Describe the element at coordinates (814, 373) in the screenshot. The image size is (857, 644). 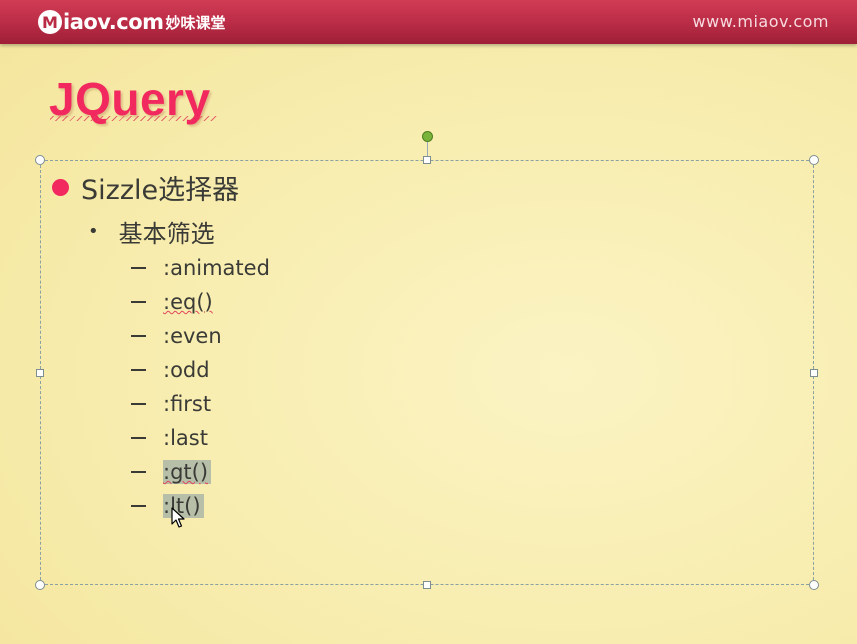
I see `resize-handle-right` at that location.